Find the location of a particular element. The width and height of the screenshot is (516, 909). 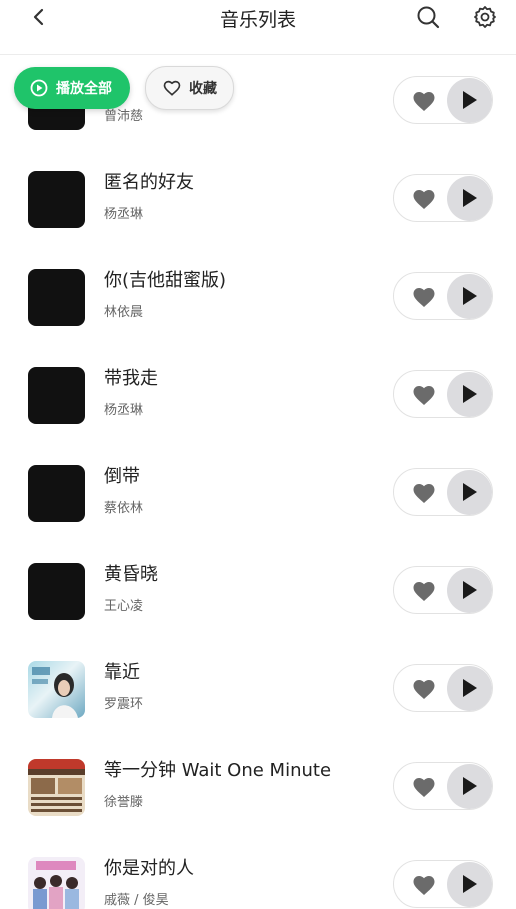

song-artist: 蔡依林 is located at coordinates (124, 508).